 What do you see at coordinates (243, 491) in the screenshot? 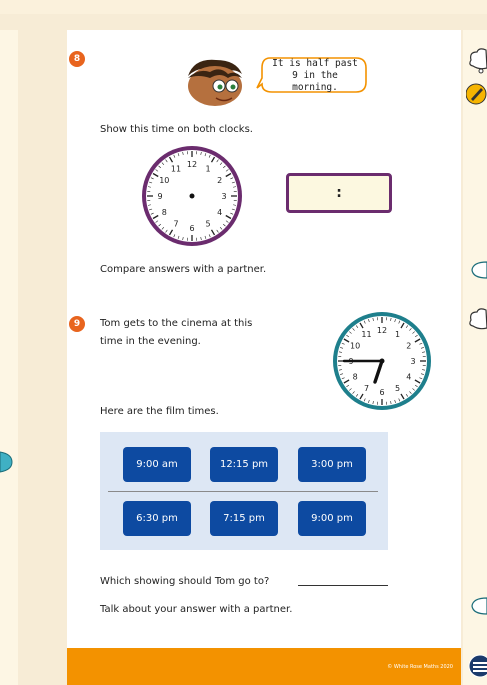
I see `film-times-divider` at bounding box center [243, 491].